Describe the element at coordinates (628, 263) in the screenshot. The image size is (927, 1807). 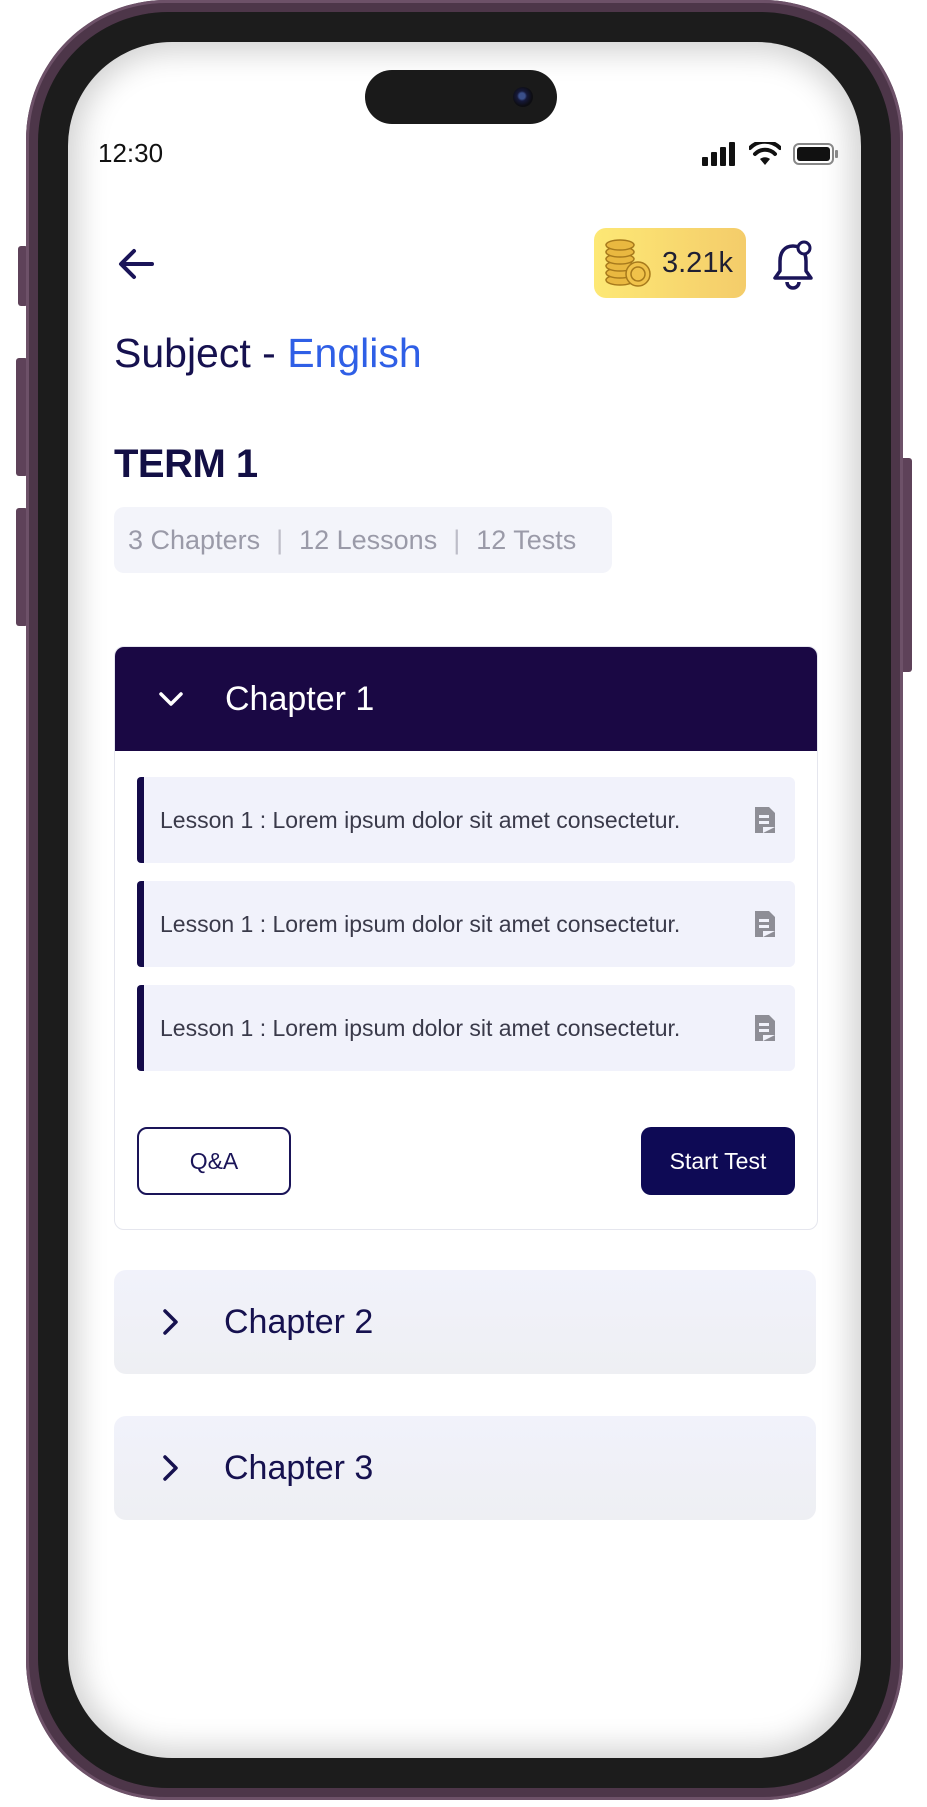
I see `coins-icon` at that location.